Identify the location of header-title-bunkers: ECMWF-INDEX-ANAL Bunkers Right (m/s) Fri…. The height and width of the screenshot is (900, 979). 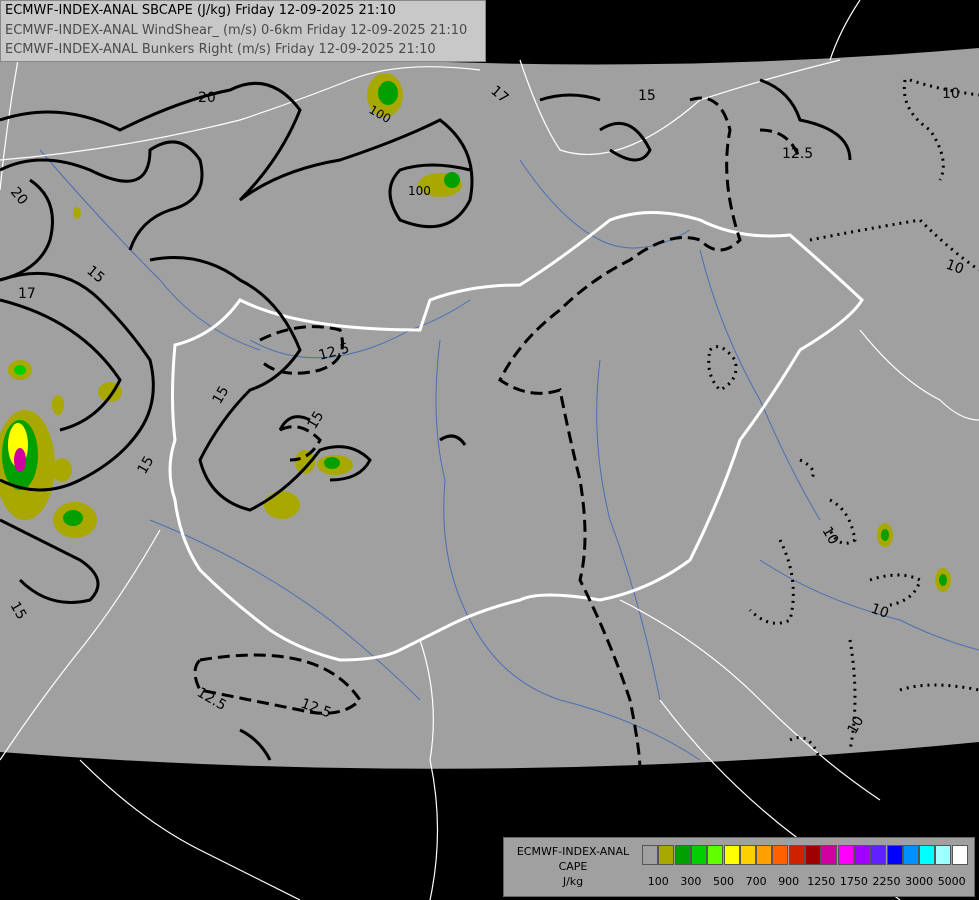
(220, 49).